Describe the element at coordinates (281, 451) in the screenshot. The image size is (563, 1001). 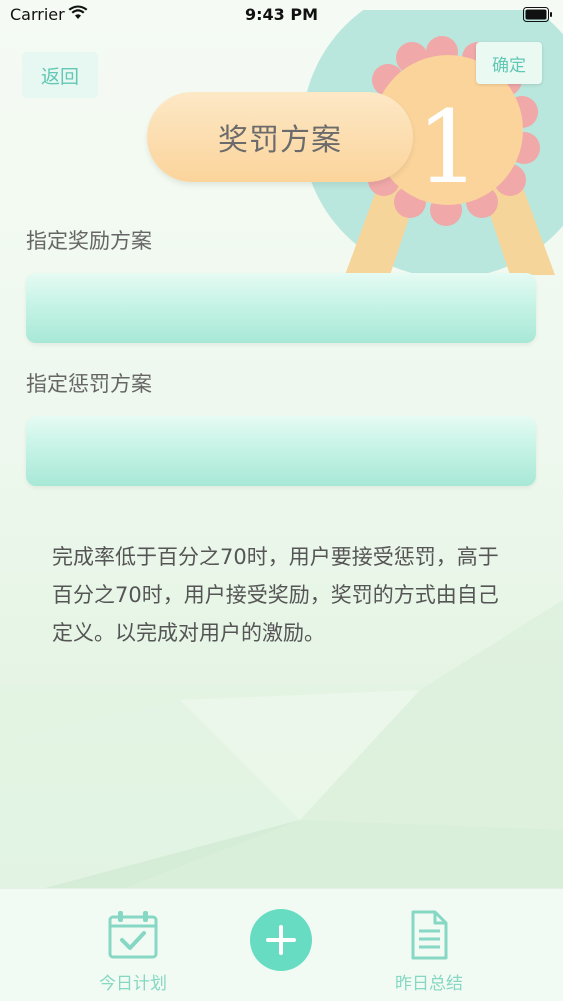
I see `penalty-input` at that location.